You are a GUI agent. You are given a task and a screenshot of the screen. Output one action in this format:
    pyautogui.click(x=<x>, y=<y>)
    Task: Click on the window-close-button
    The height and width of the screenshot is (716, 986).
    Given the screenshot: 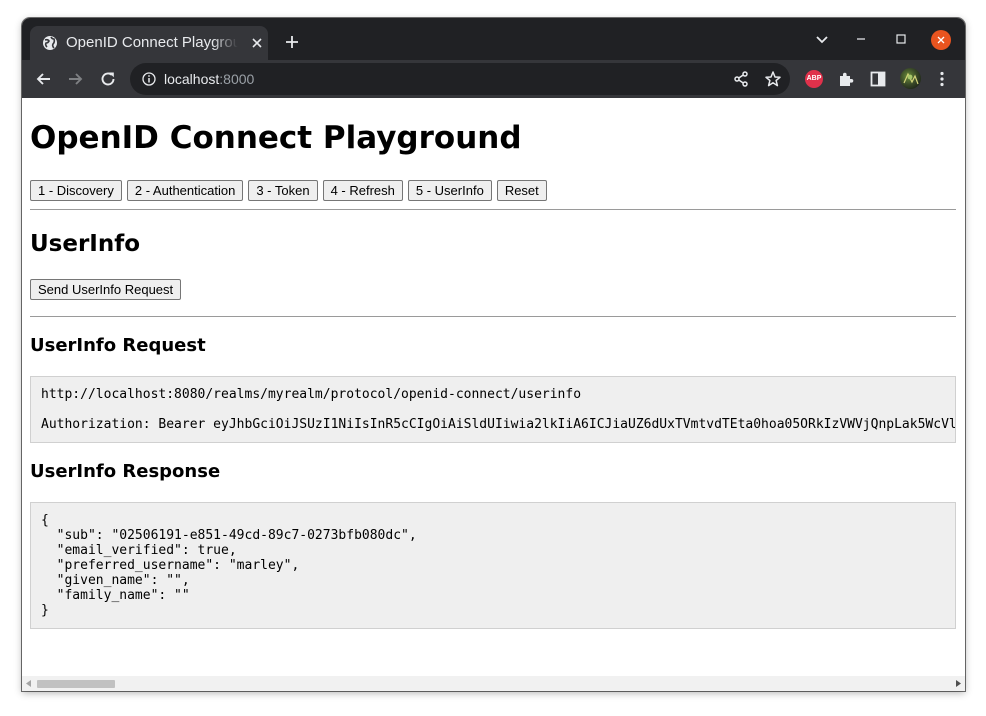 What is the action you would take?
    pyautogui.click(x=941, y=40)
    